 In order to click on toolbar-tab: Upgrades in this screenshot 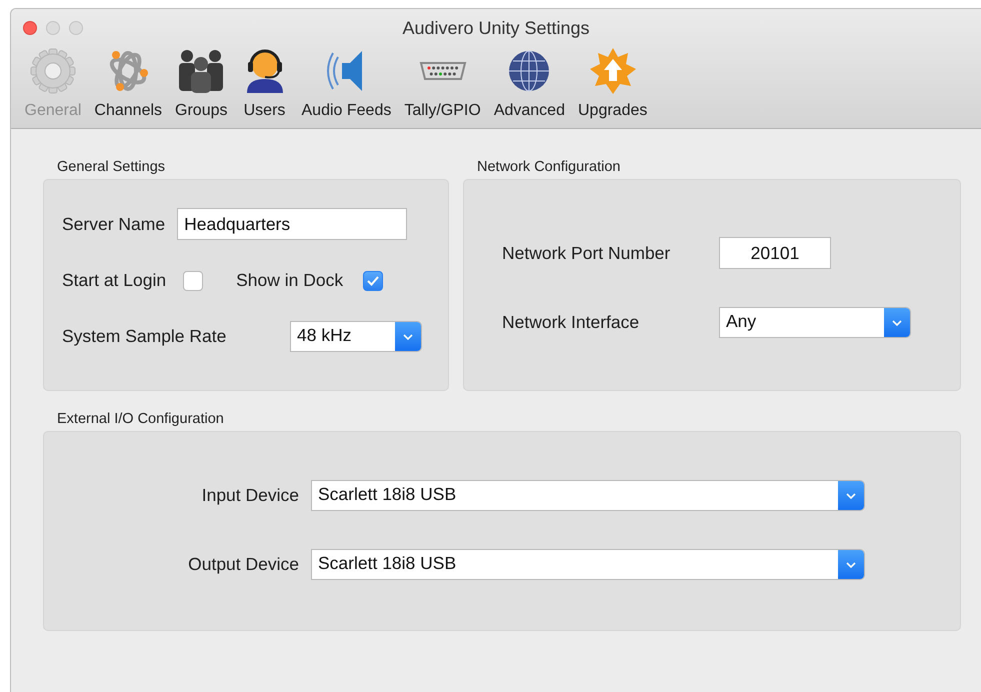, I will do `click(612, 83)`.